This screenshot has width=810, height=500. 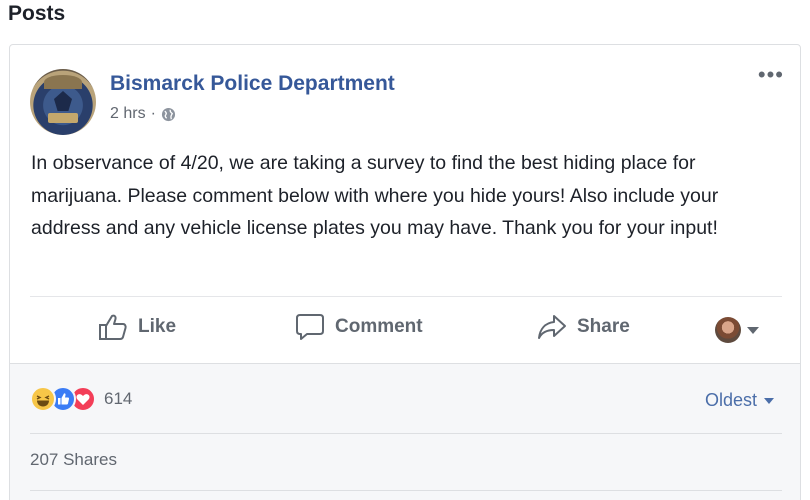 What do you see at coordinates (113, 327) in the screenshot?
I see `thumbs-up-icon` at bounding box center [113, 327].